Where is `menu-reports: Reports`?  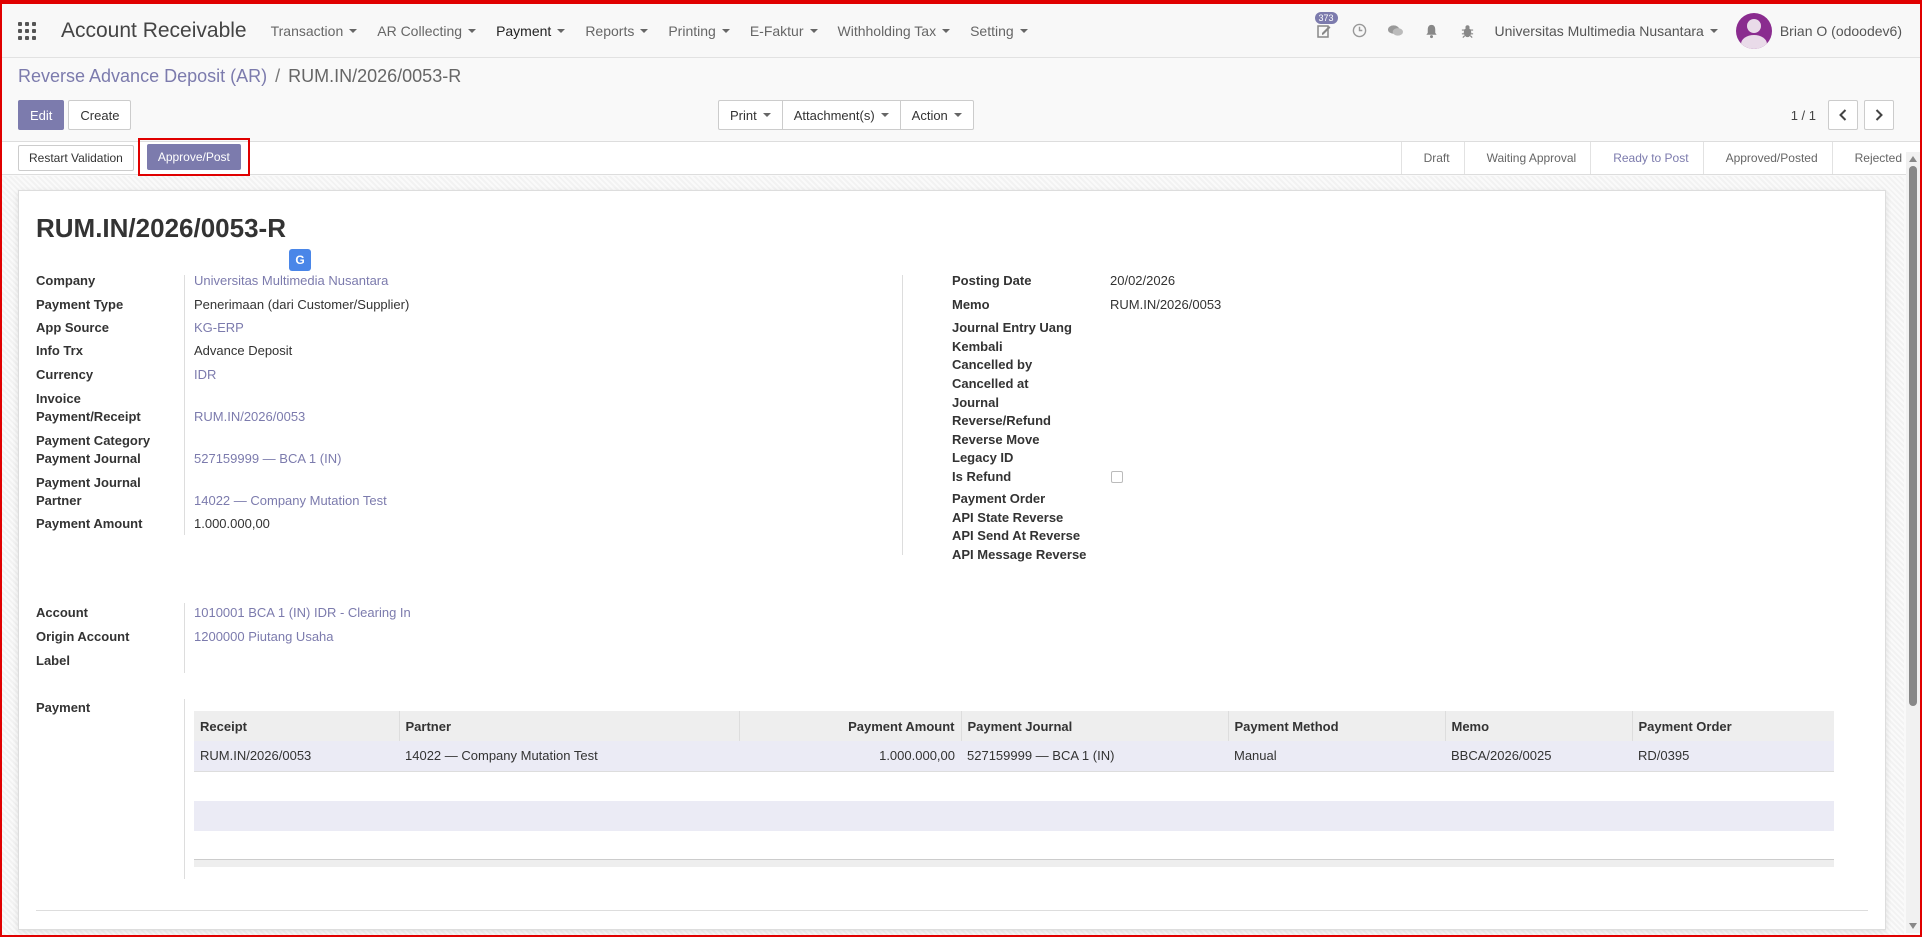
menu-reports: Reports is located at coordinates (617, 30).